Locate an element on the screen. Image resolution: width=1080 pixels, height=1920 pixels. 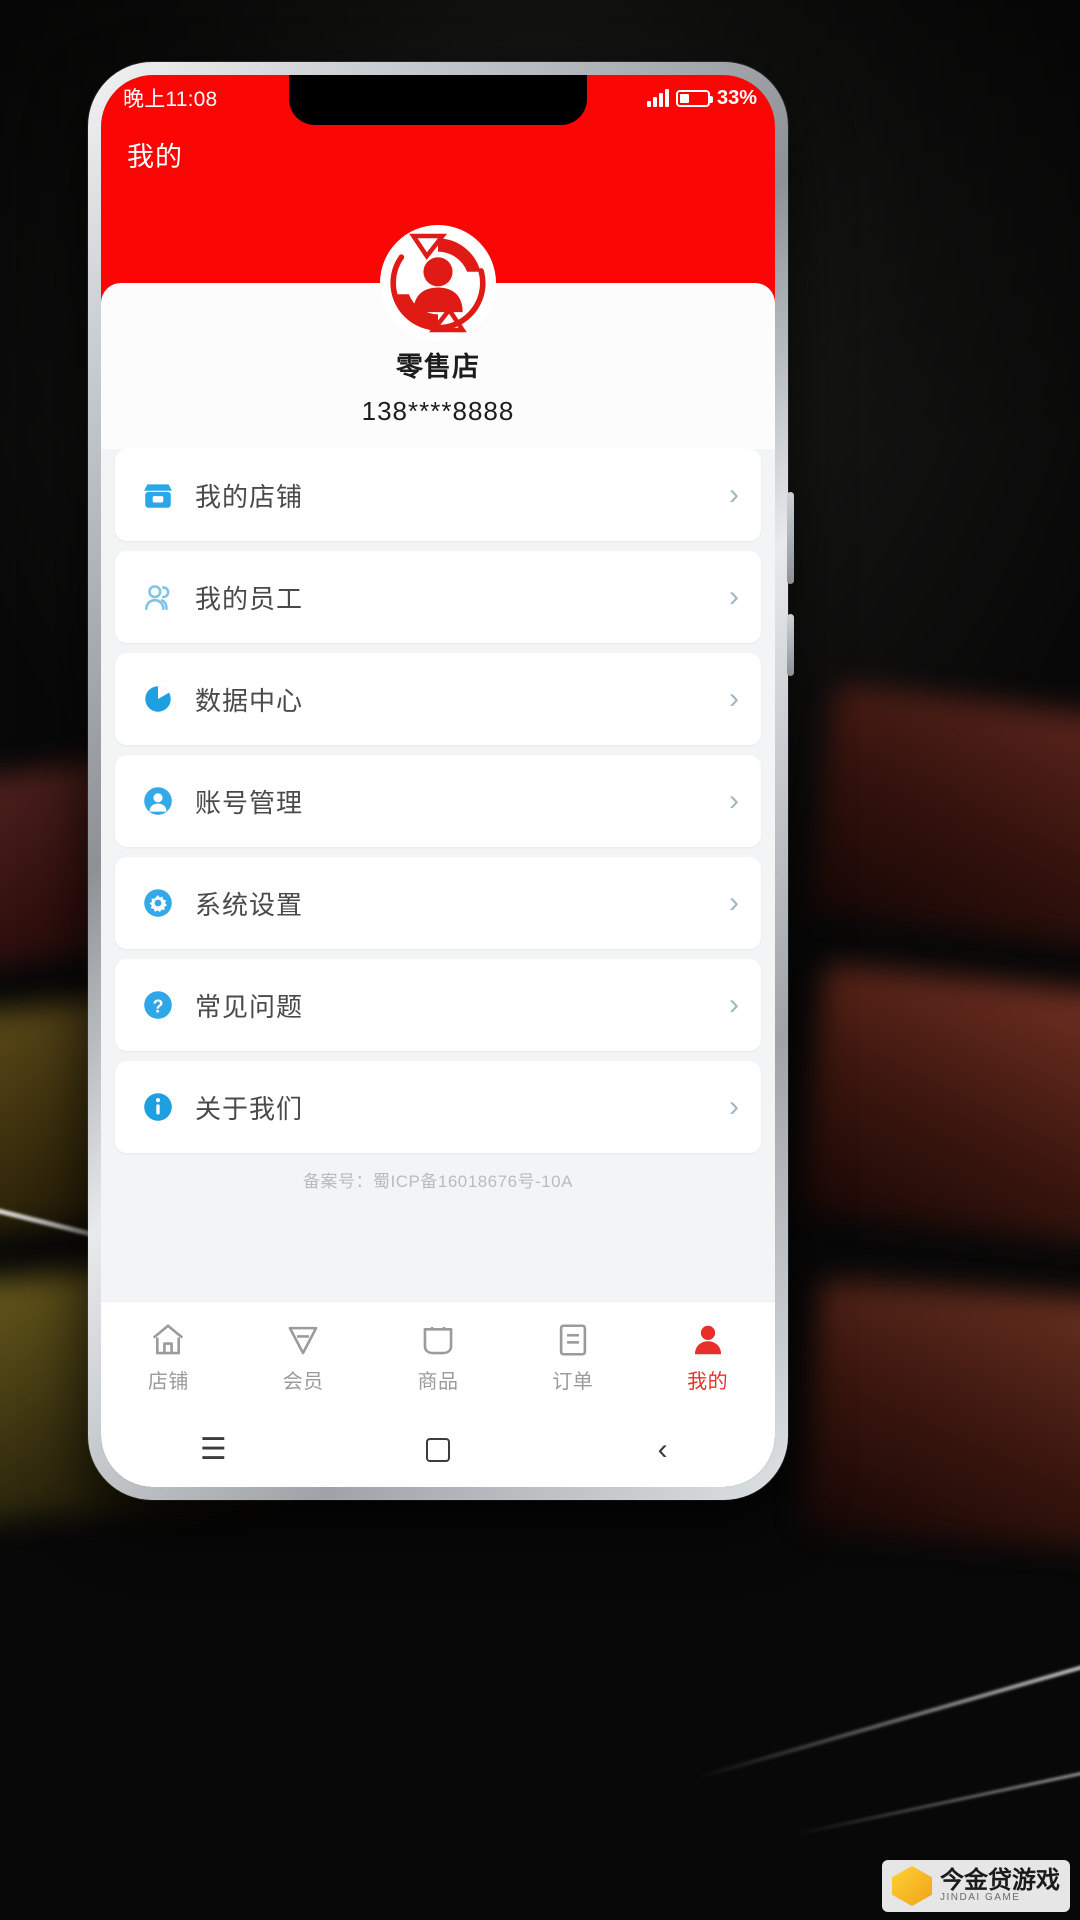
gear-icon is located at coordinates (158, 903).